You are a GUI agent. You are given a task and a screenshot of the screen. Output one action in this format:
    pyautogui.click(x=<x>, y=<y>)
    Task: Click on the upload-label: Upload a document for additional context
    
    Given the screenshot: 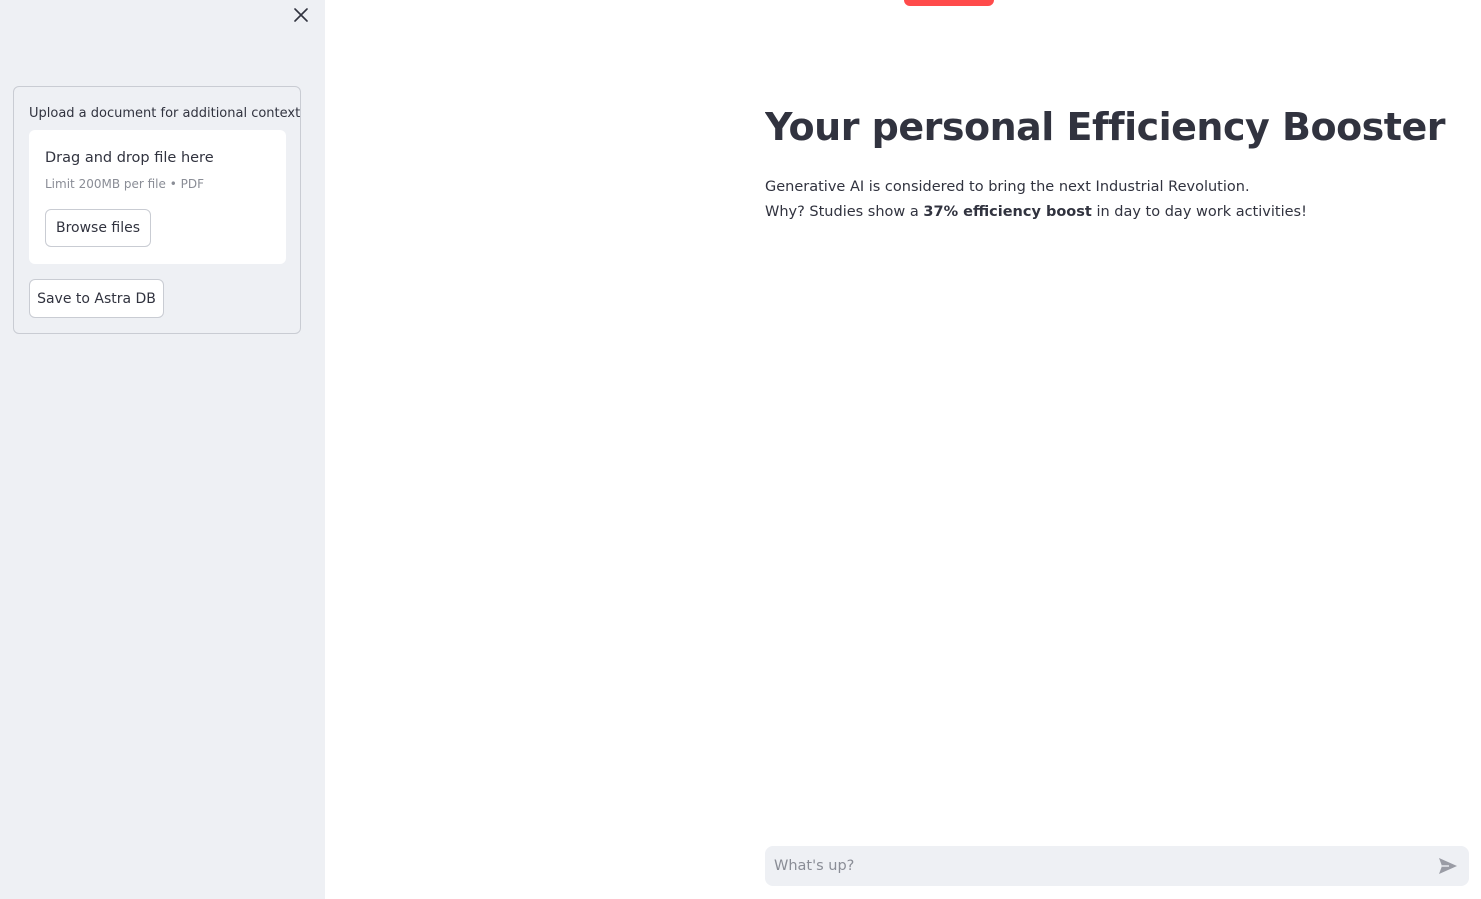 What is the action you would take?
    pyautogui.click(x=165, y=113)
    